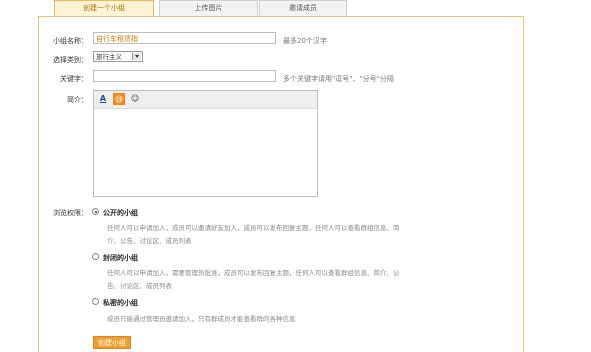 This screenshot has width=591, height=352. What do you see at coordinates (205, 143) in the screenshot?
I see `intro-editor: A @ ☺` at bounding box center [205, 143].